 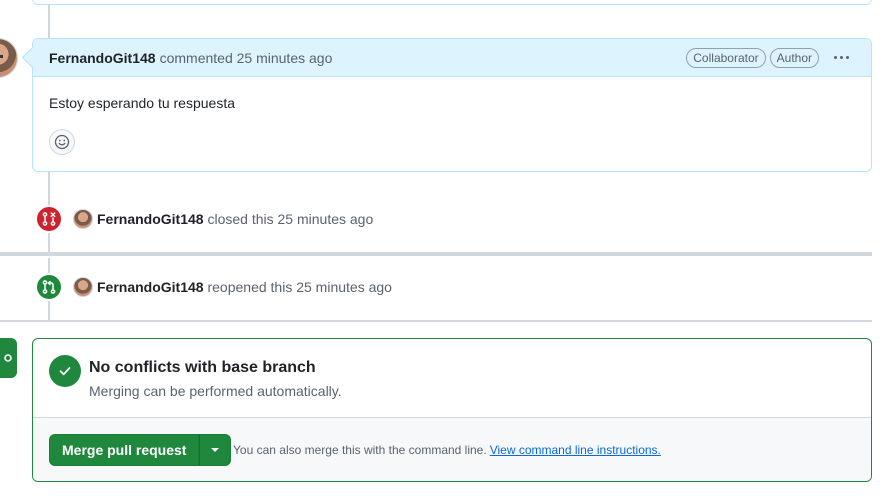 I want to click on comment-header-actions: Collaborator Author, so click(x=770, y=57).